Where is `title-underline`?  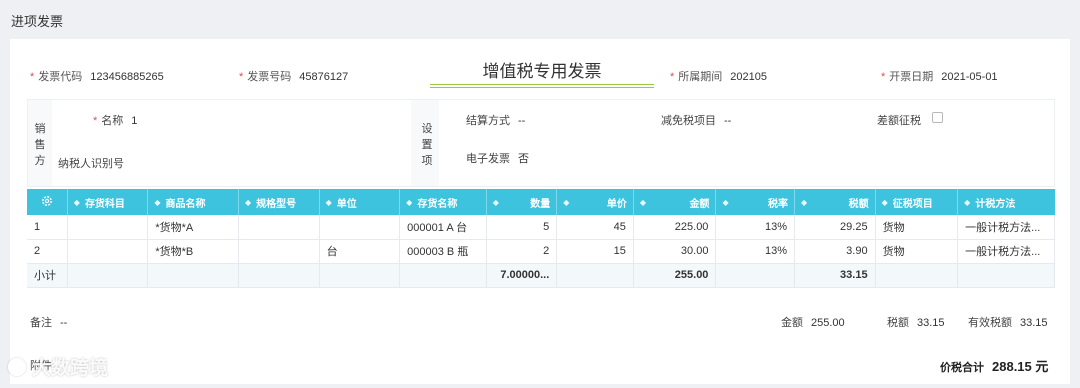 title-underline is located at coordinates (542, 84).